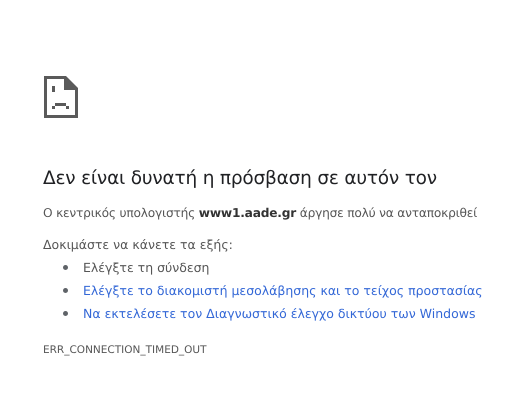  Describe the element at coordinates (61, 97) in the screenshot. I see `sad-document-icon` at that location.